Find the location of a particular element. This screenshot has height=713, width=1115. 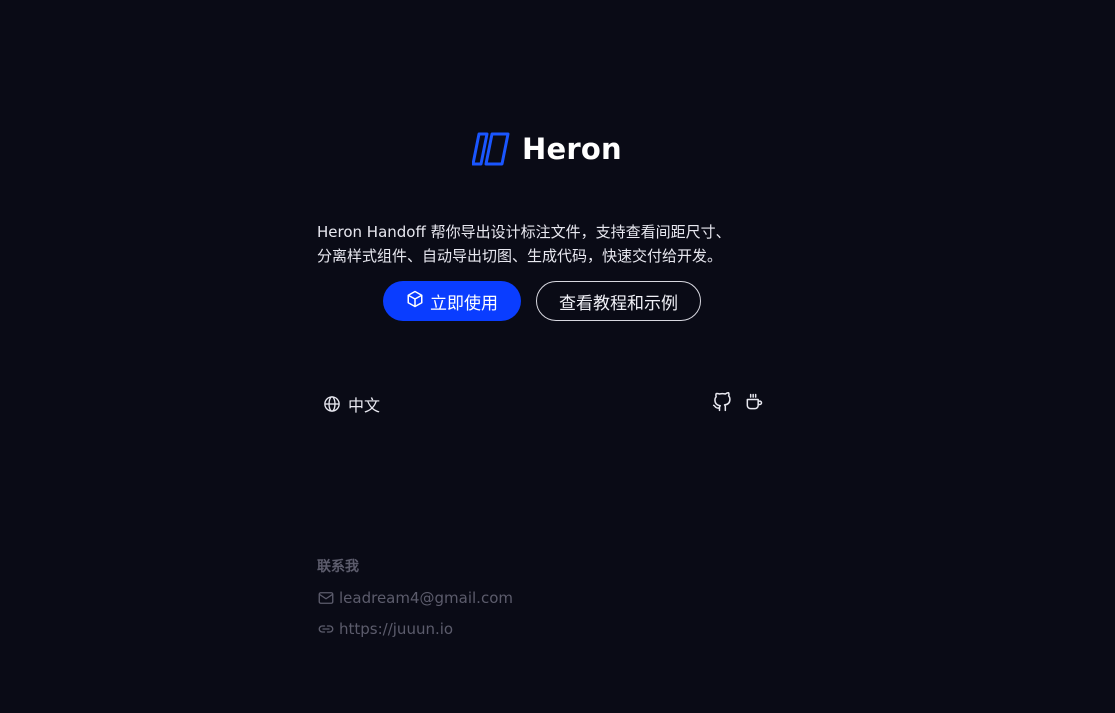

brand-header: Heron is located at coordinates (547, 149).